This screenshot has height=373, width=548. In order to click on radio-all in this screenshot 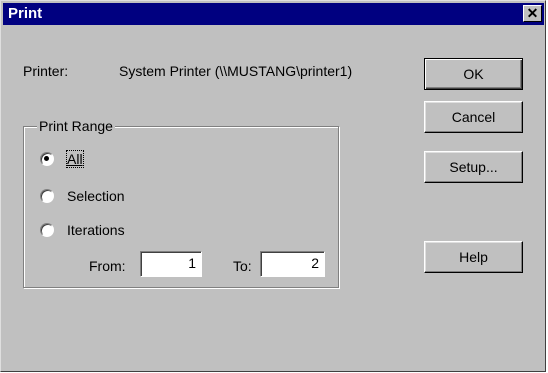, I will do `click(47, 159)`.